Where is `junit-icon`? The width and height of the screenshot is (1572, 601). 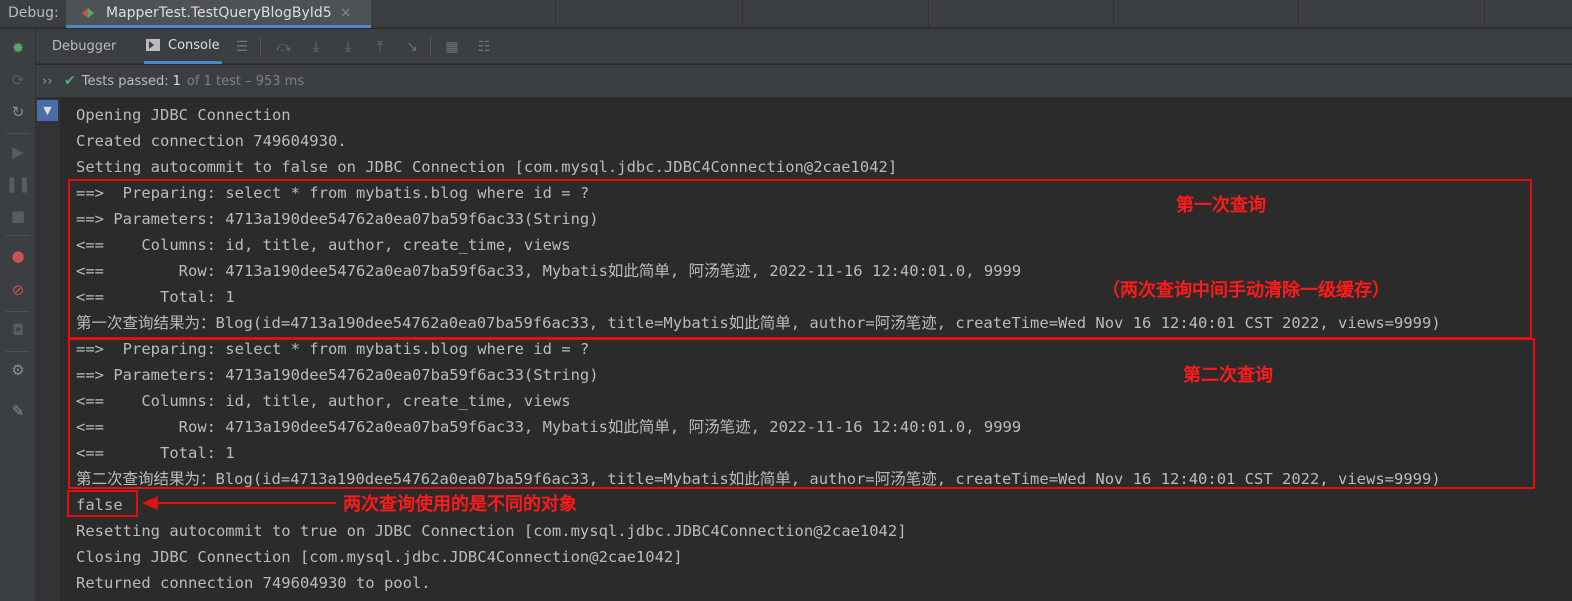
junit-icon is located at coordinates (89, 13).